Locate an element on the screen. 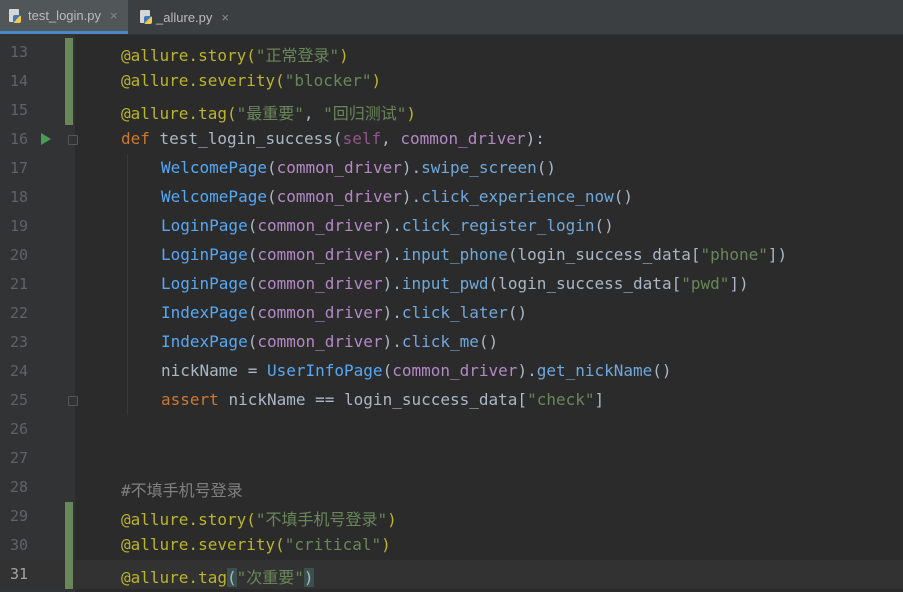 This screenshot has height=592, width=903. code-token: "check" is located at coordinates (561, 399).